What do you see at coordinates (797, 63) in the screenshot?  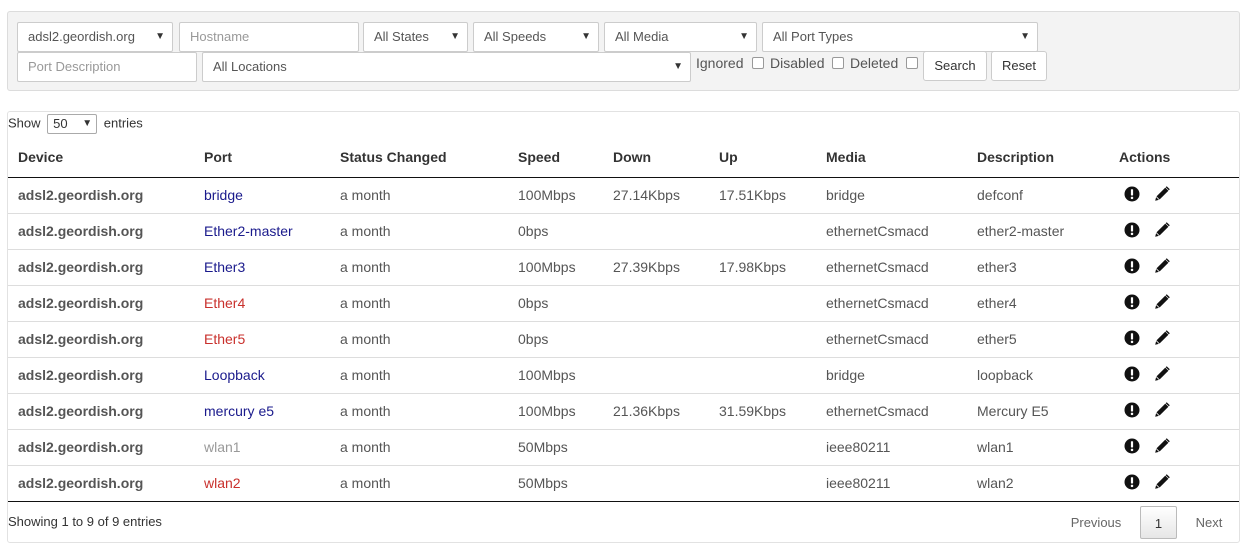 I see `disabled-label: Disabled` at bounding box center [797, 63].